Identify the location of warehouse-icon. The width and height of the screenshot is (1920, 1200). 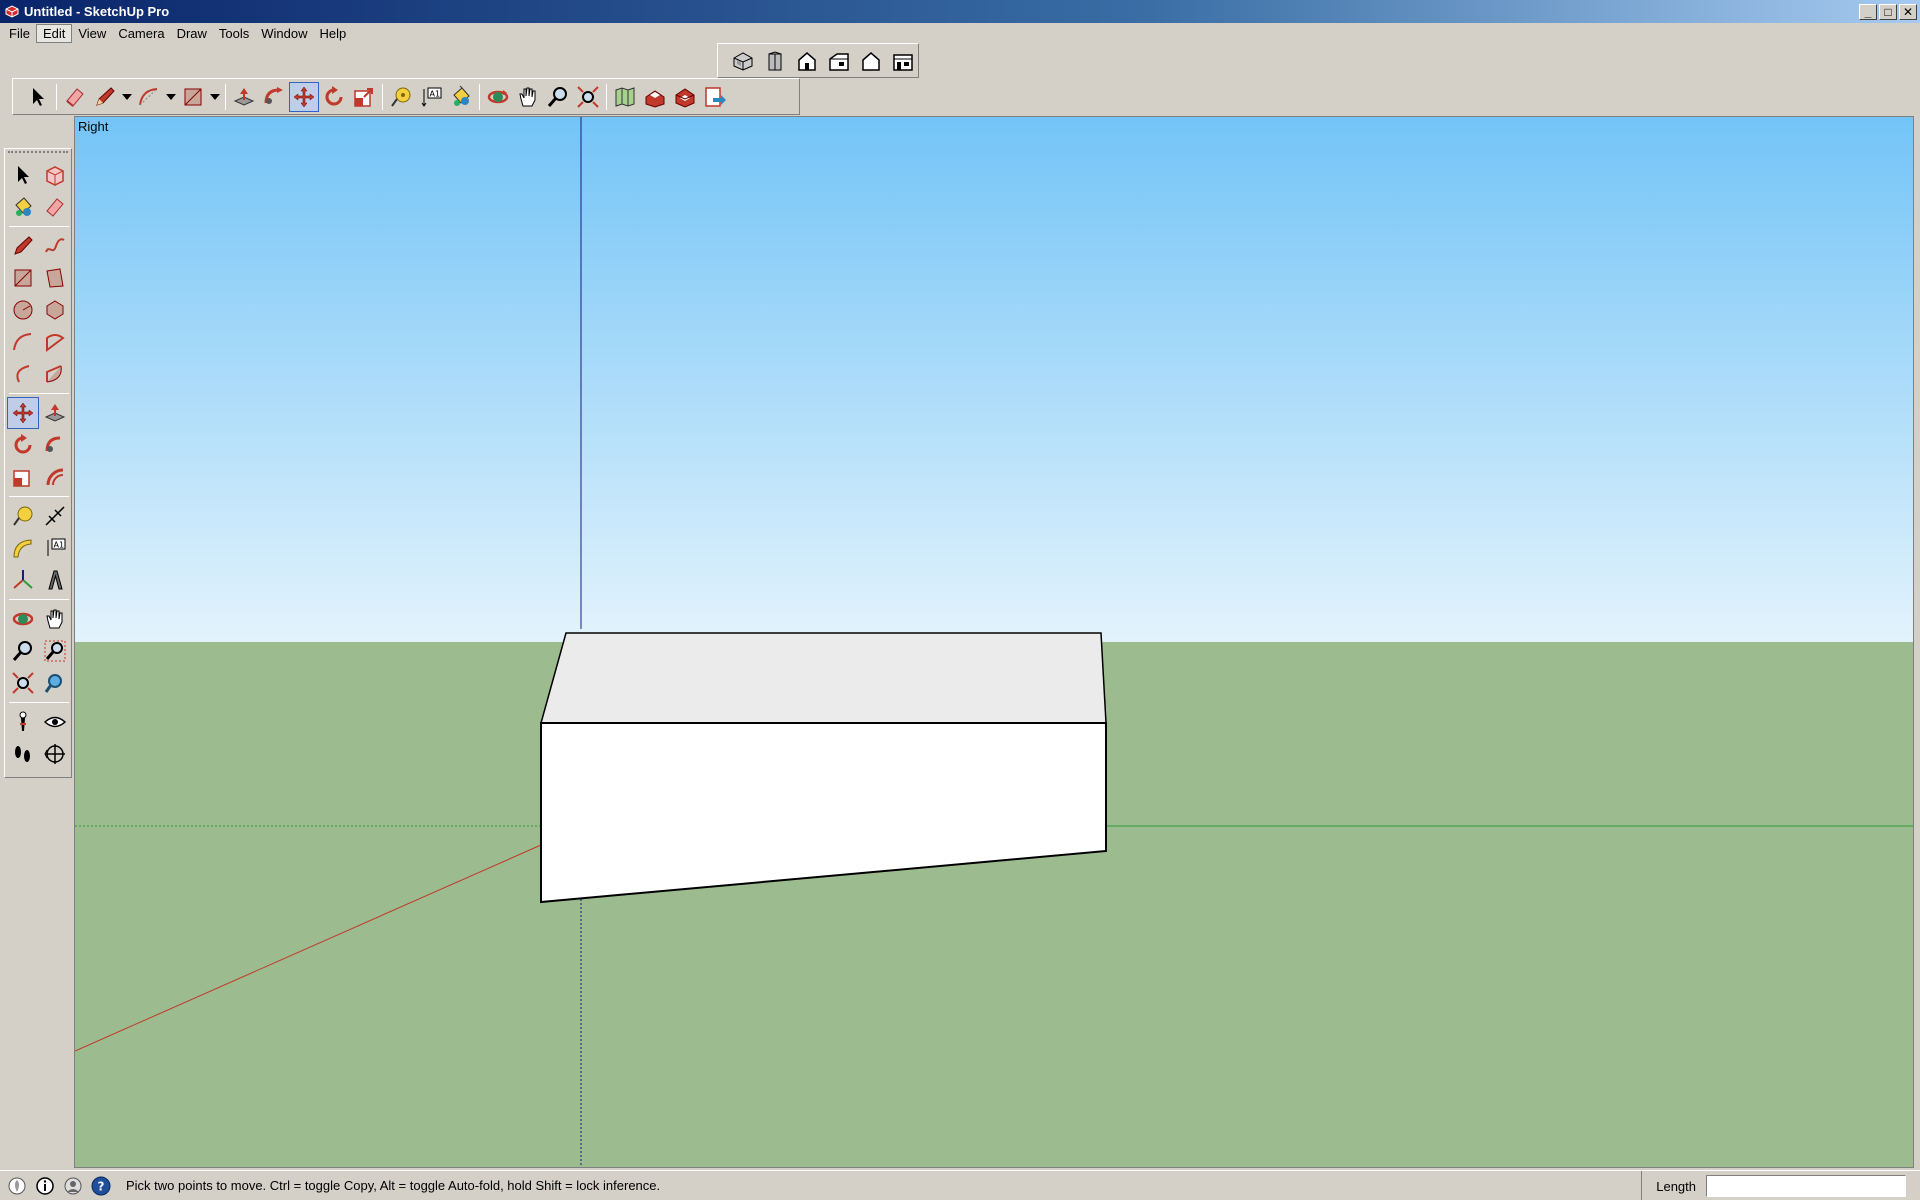
(655, 98).